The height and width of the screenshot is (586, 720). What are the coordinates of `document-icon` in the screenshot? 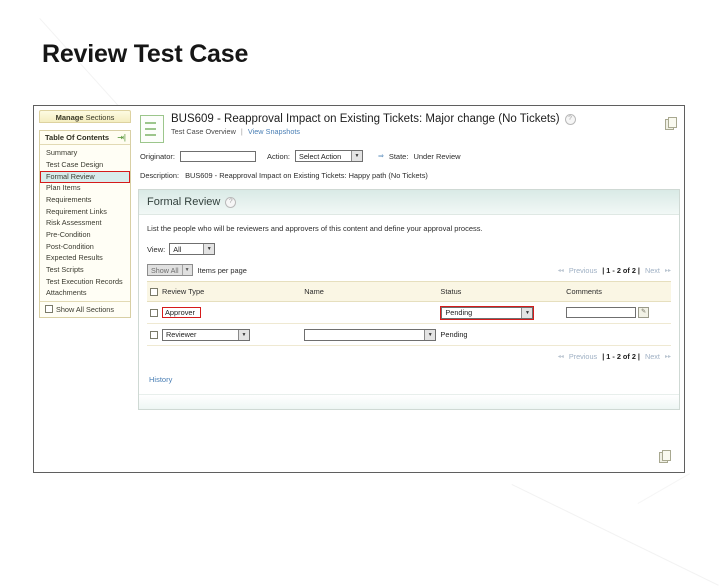 It's located at (152, 129).